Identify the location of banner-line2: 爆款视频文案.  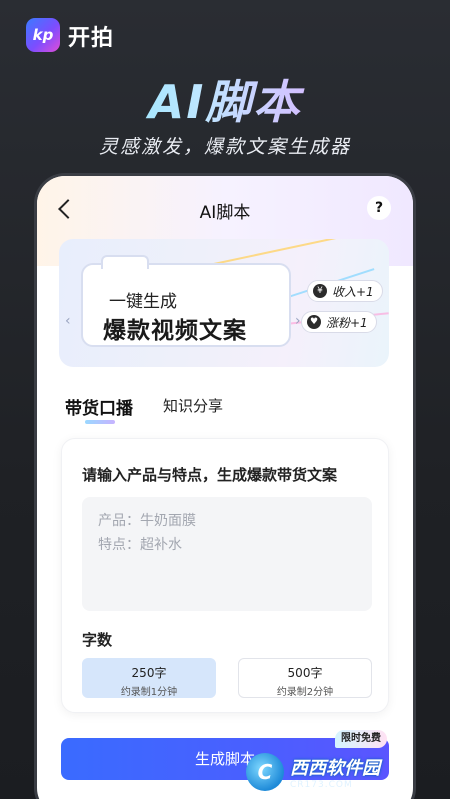
(175, 331).